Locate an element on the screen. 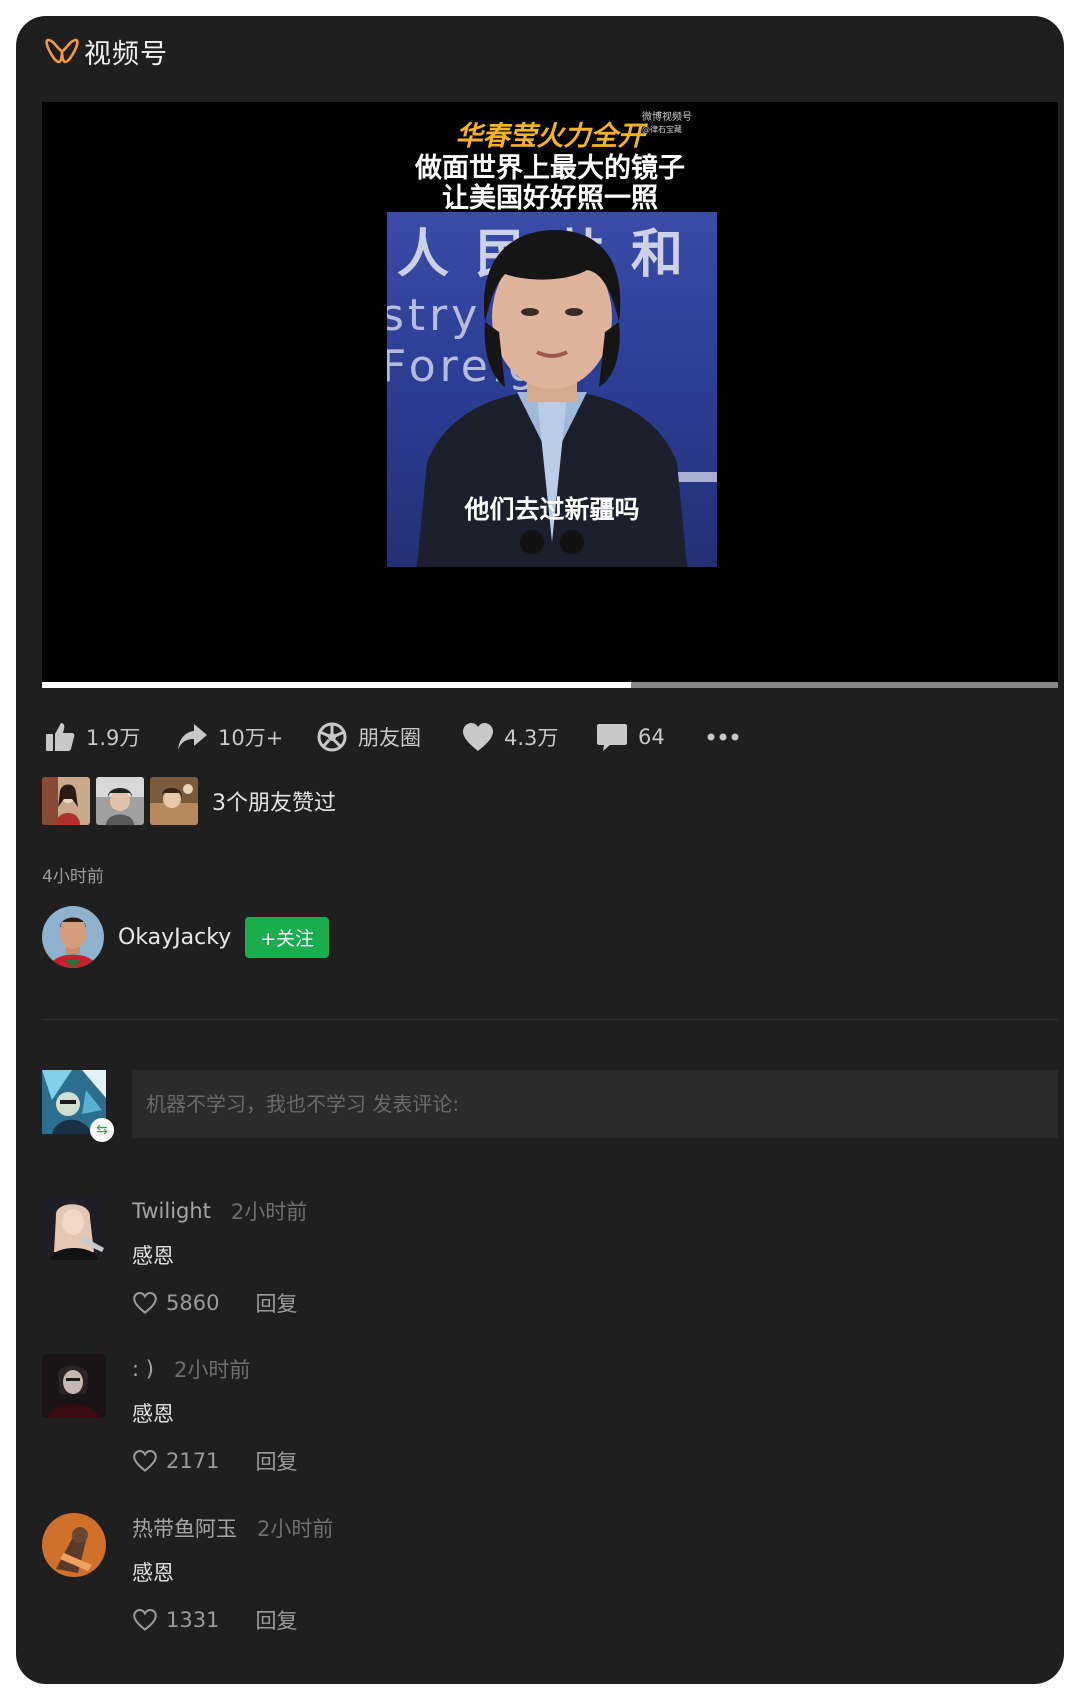  friends-liked-text: 3个朋友赞过 is located at coordinates (274, 803).